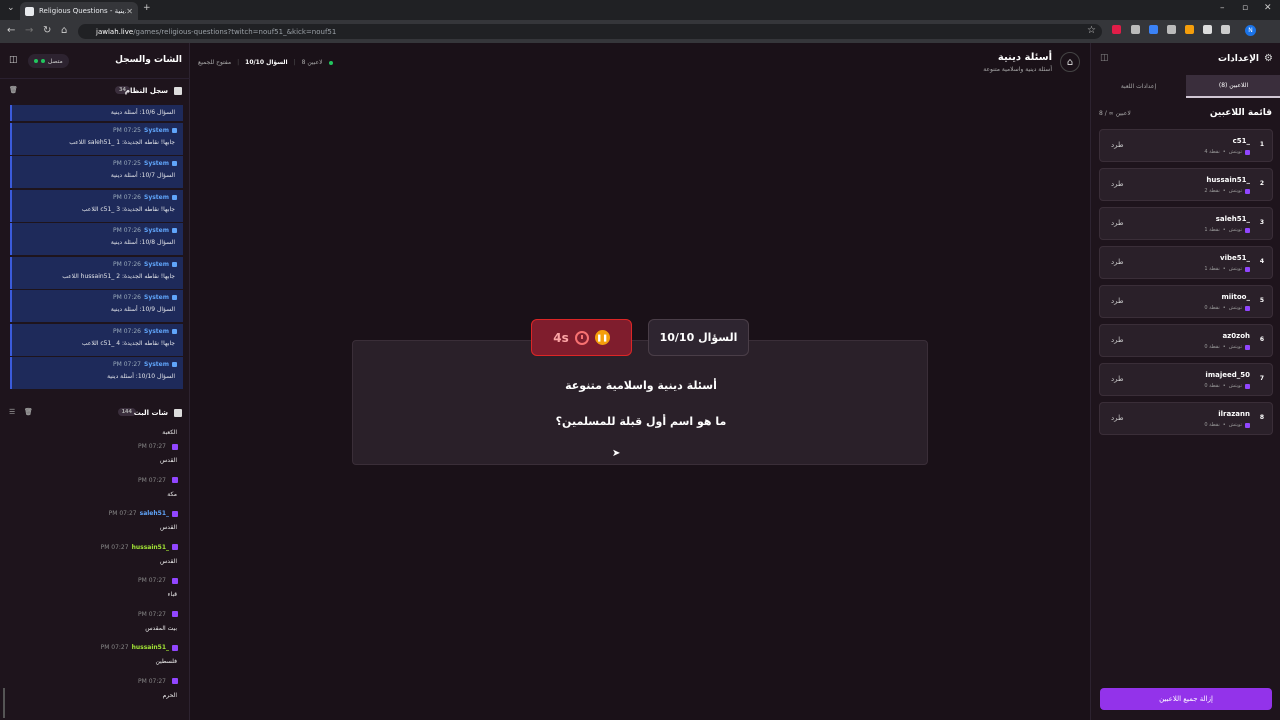  What do you see at coordinates (168, 561) in the screenshot?
I see `chat-text: القدس` at bounding box center [168, 561].